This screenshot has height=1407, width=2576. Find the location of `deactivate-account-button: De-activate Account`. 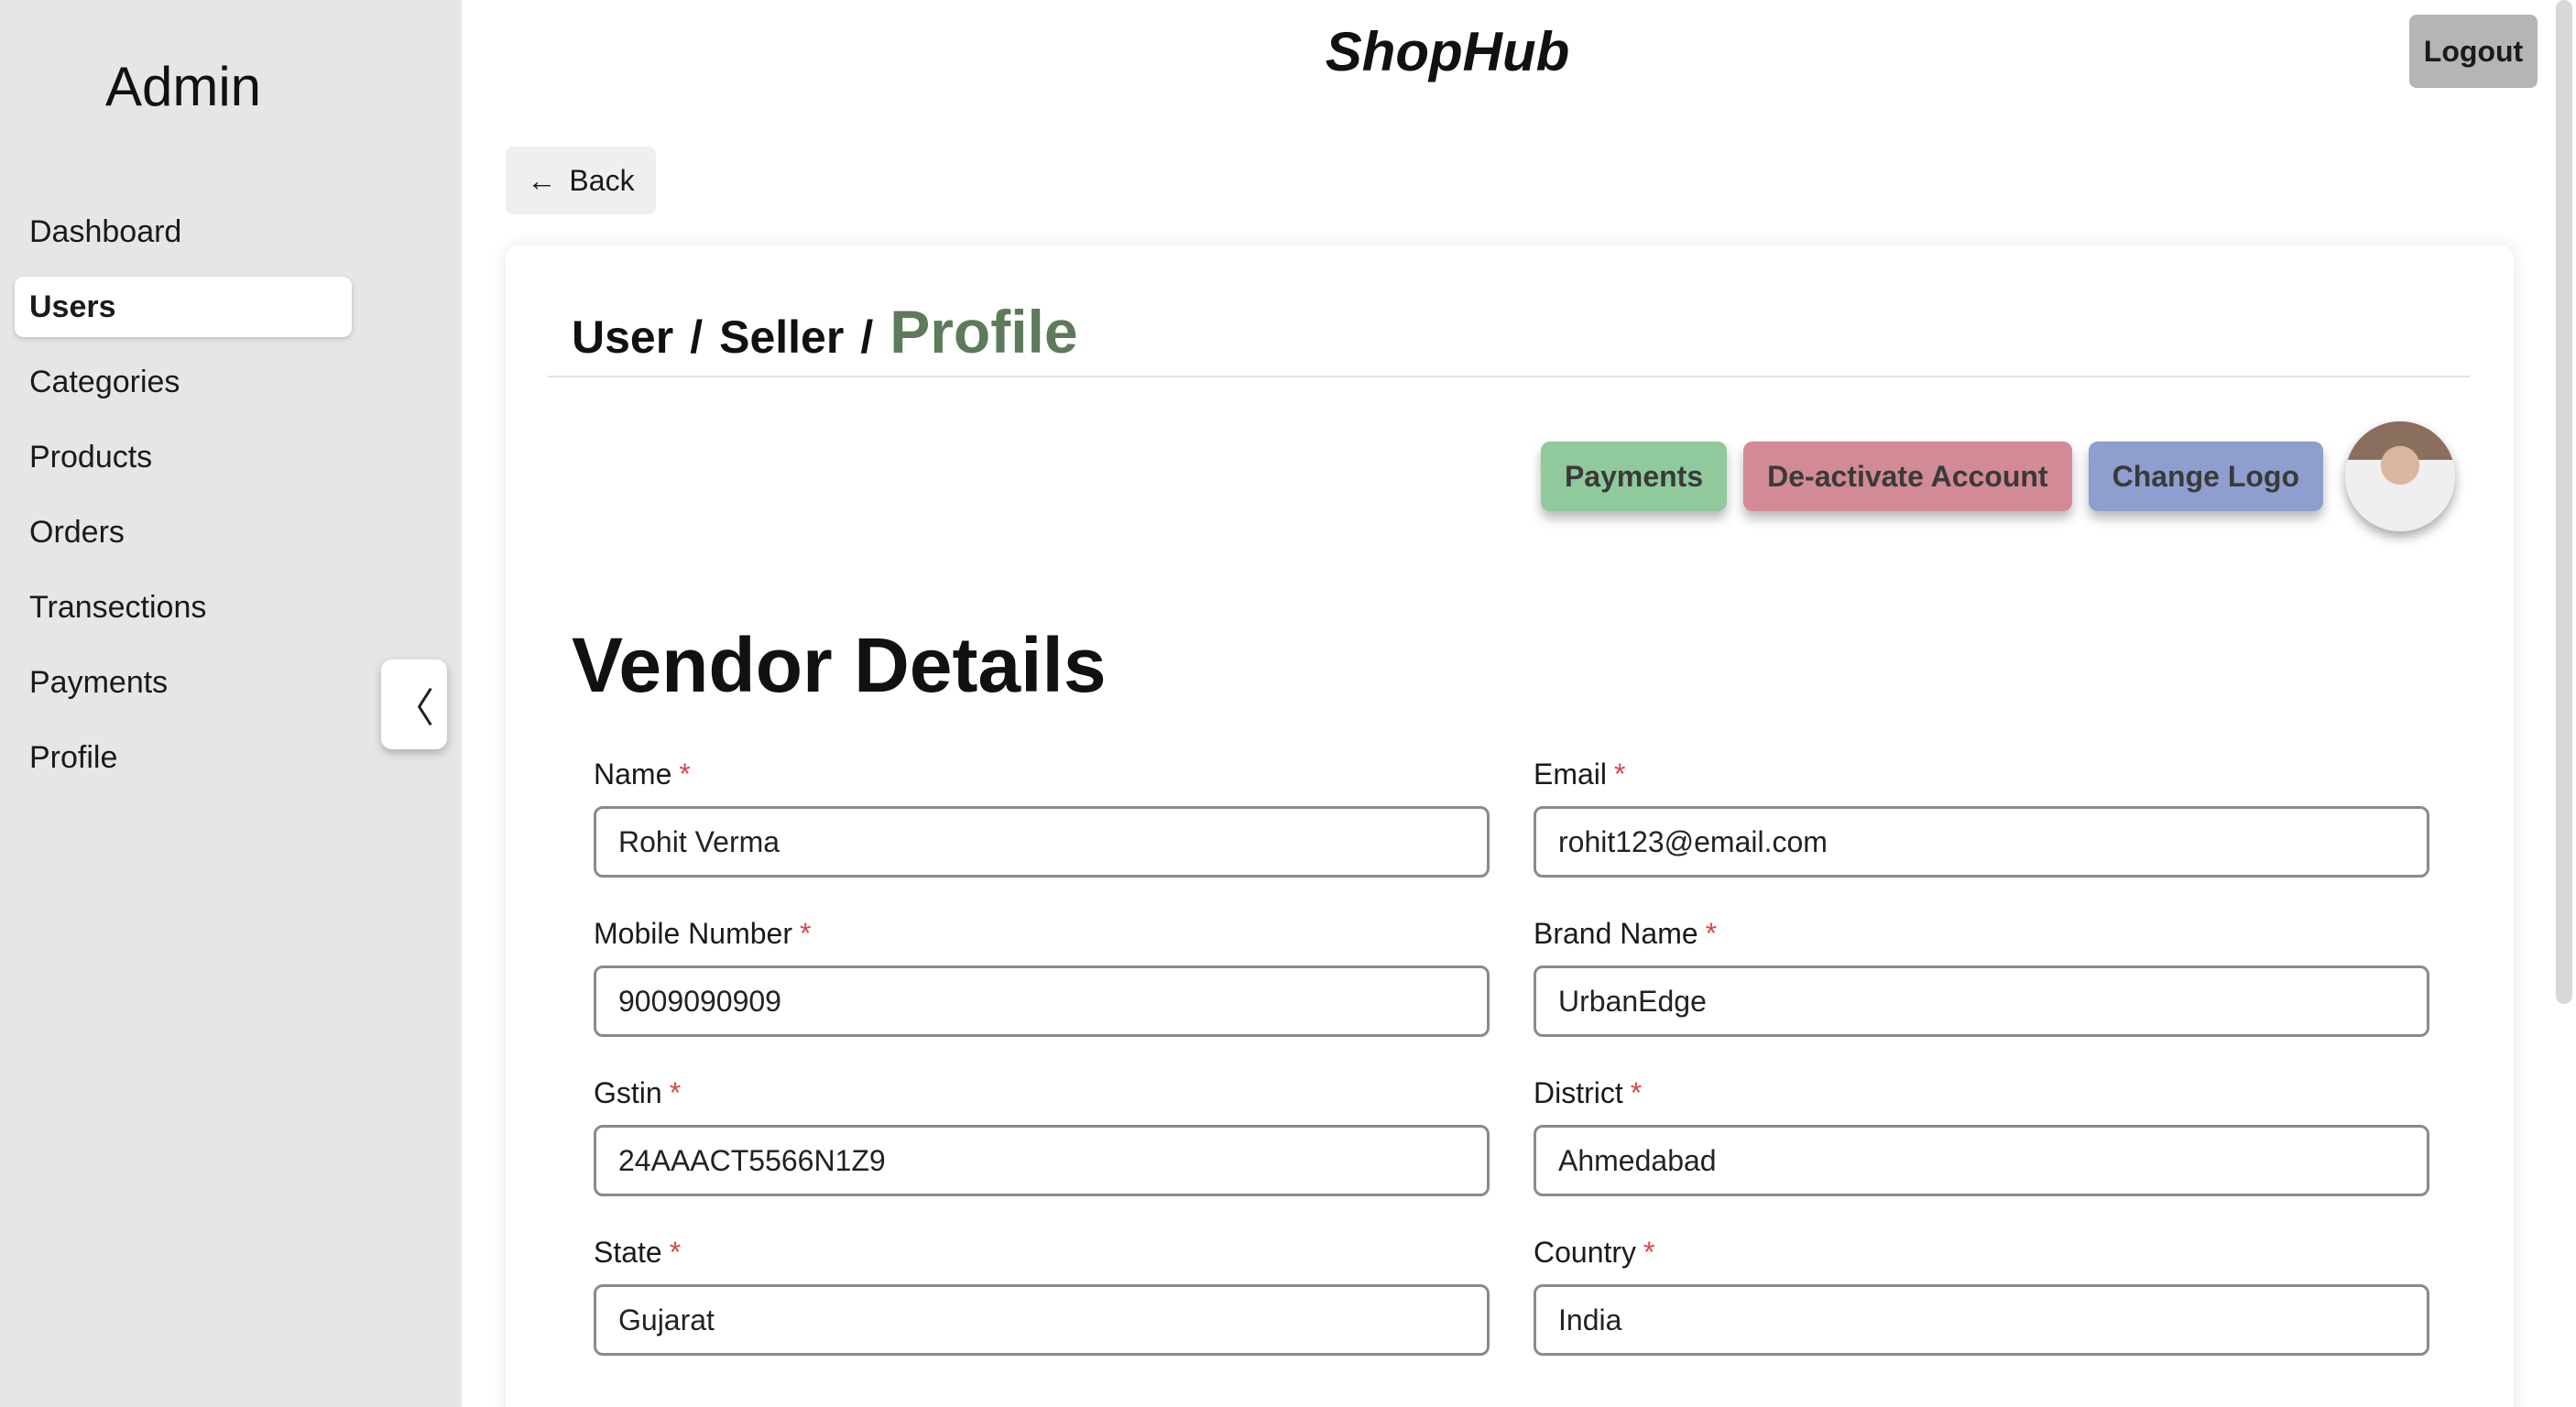

deactivate-account-button: De-activate Account is located at coordinates (1908, 476).